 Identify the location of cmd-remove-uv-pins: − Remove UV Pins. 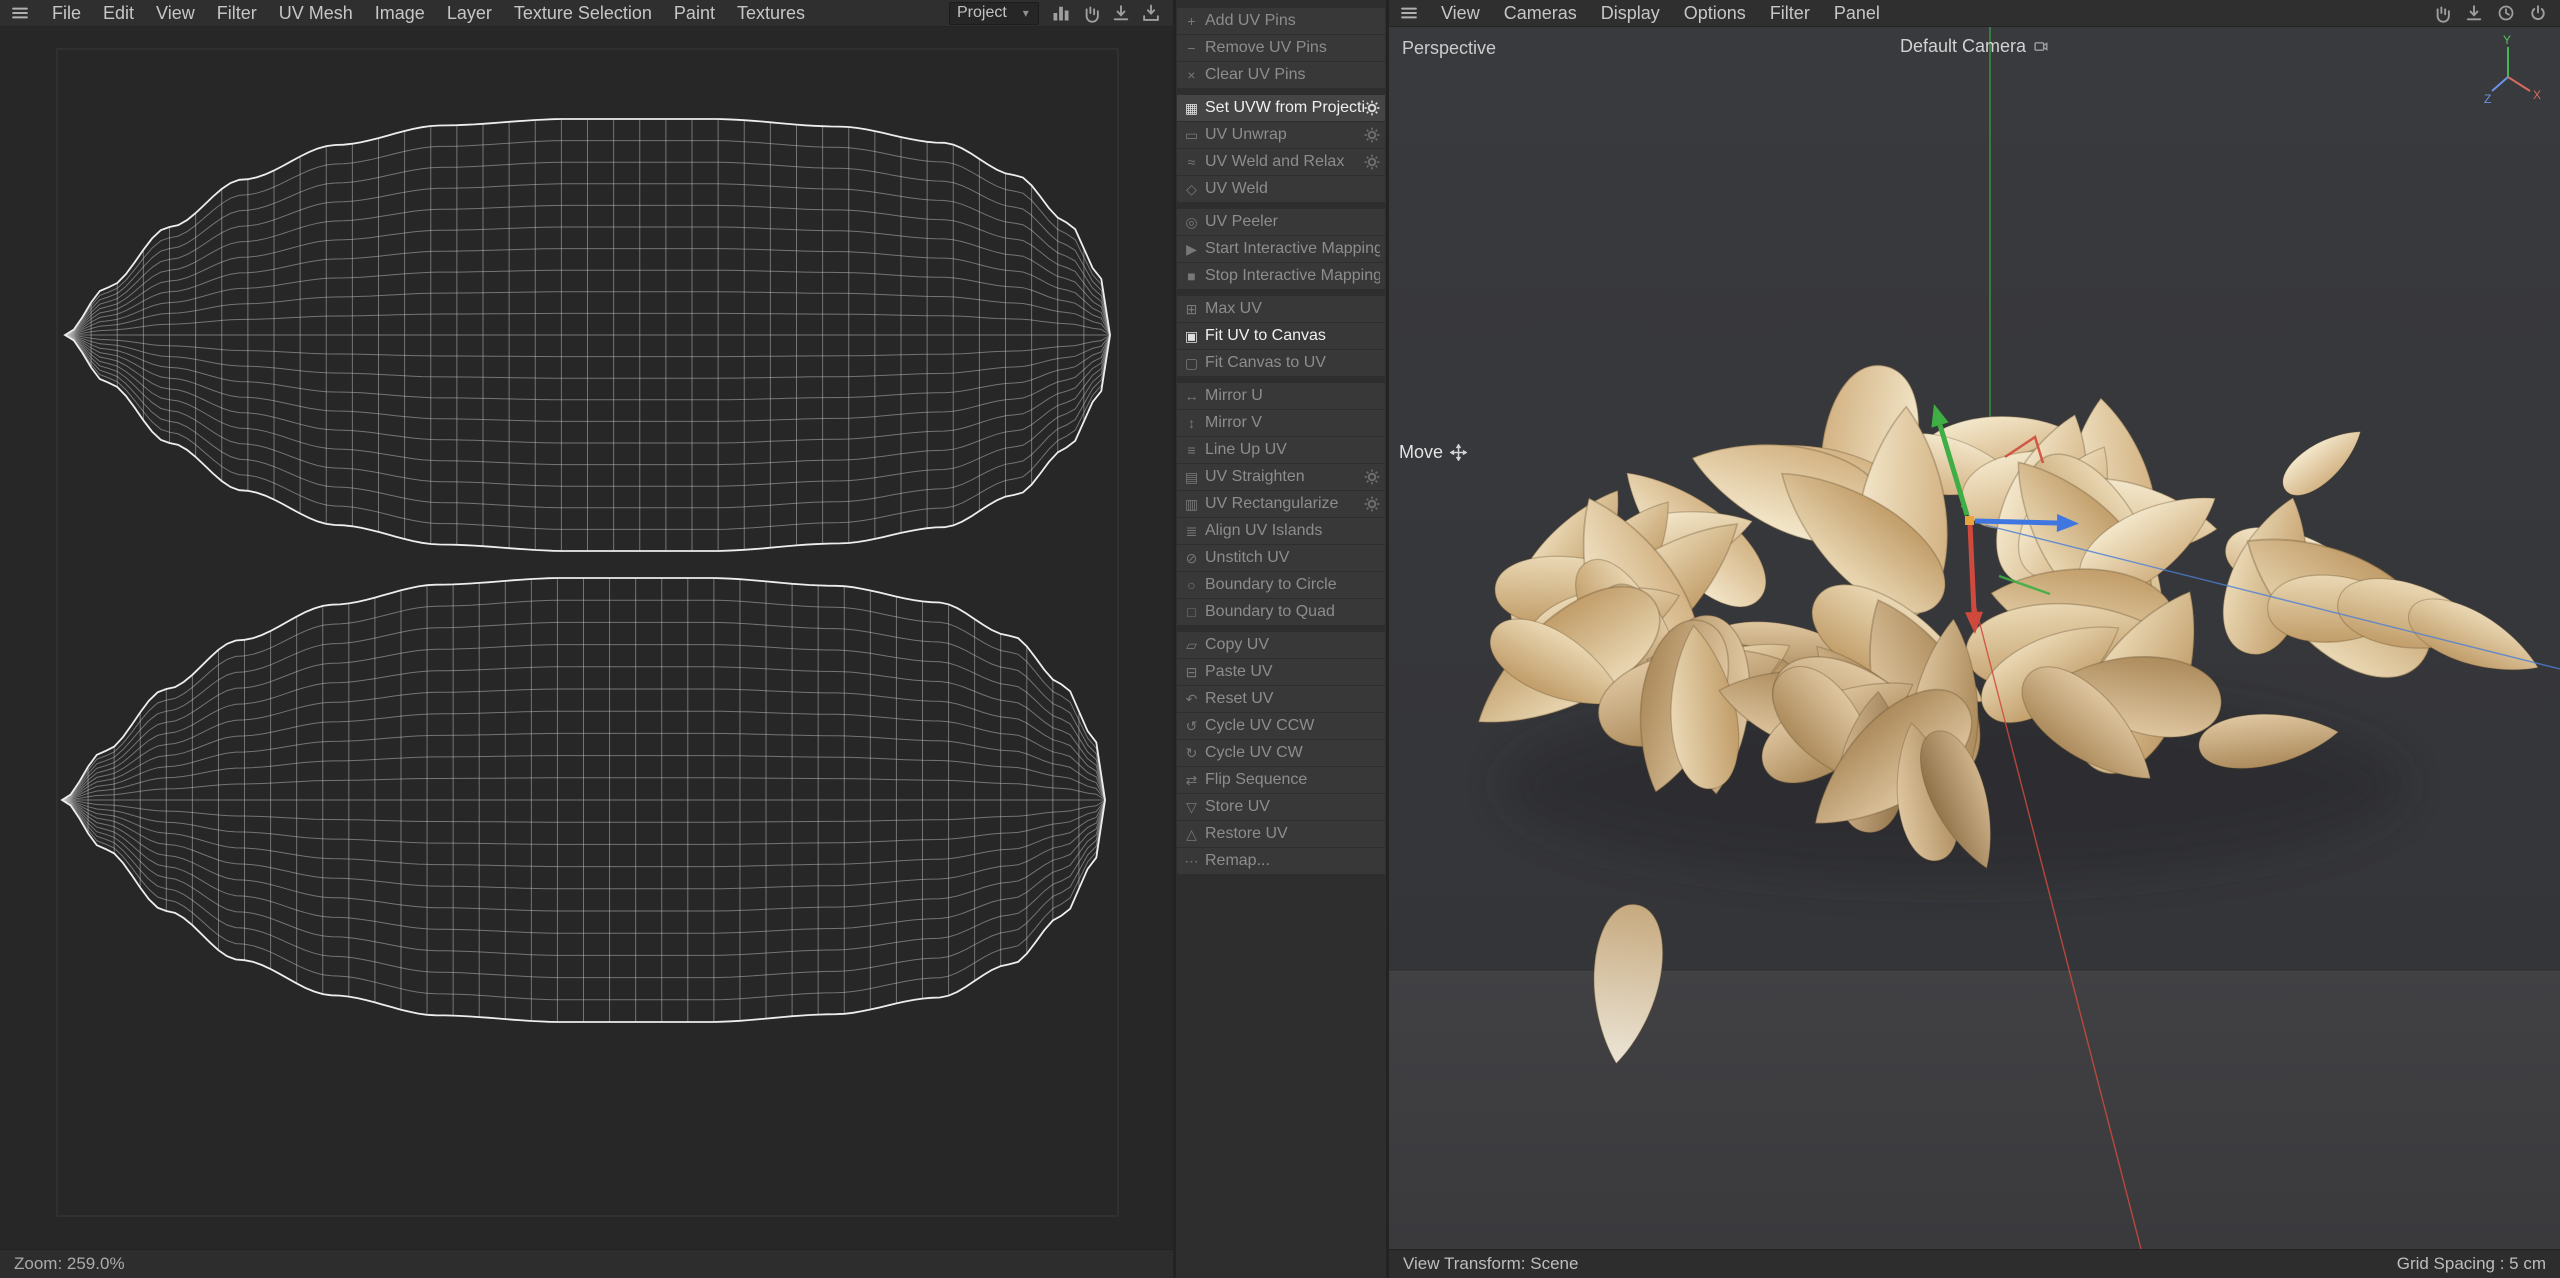
(1281, 48).